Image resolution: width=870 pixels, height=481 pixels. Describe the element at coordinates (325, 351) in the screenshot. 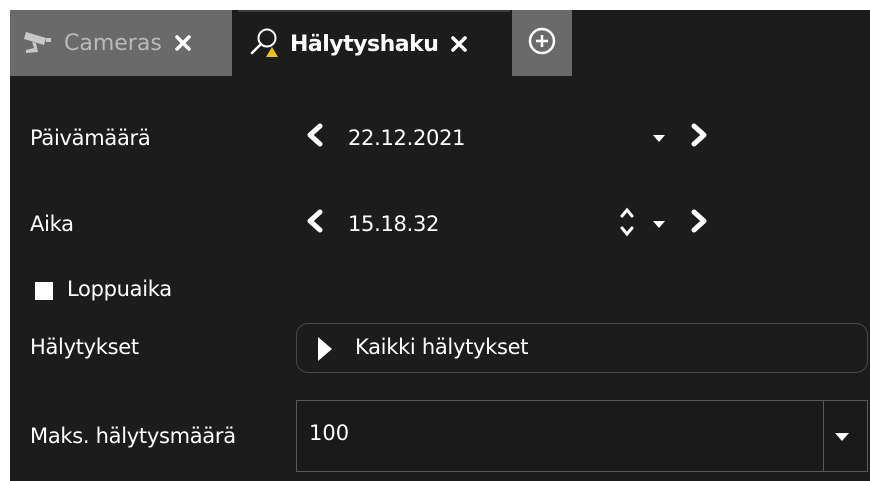

I see `triangle-right-icon` at that location.